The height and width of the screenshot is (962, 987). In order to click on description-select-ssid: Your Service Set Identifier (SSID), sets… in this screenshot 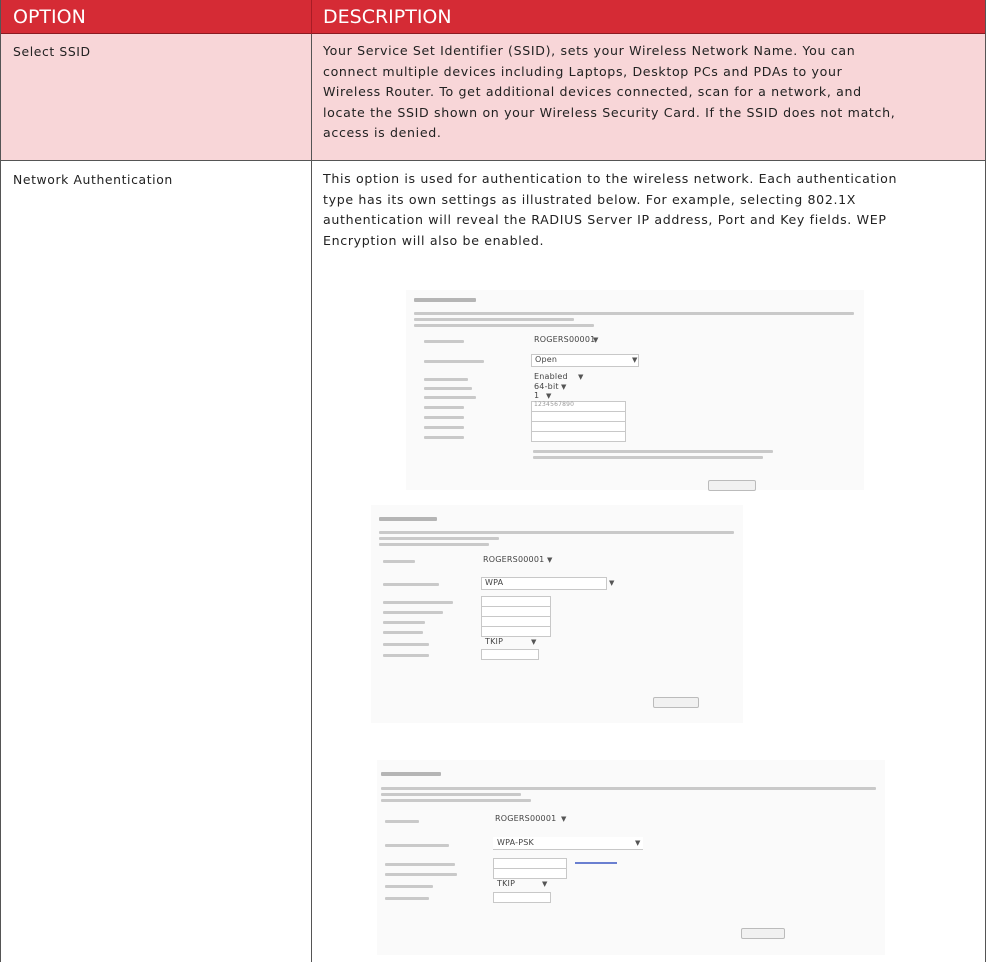, I will do `click(649, 92)`.